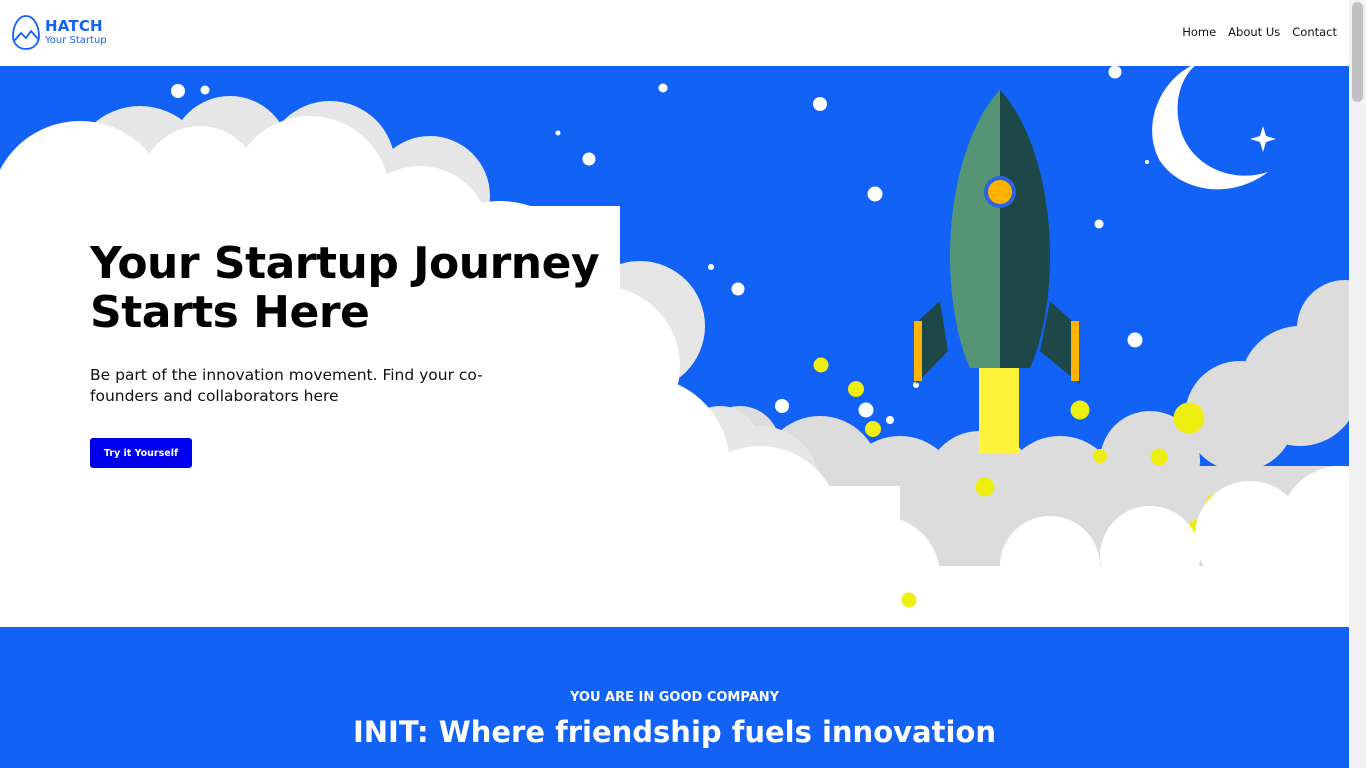 This screenshot has height=768, width=1366. Describe the element at coordinates (1357, 384) in the screenshot. I see `page-scrollbar` at that location.